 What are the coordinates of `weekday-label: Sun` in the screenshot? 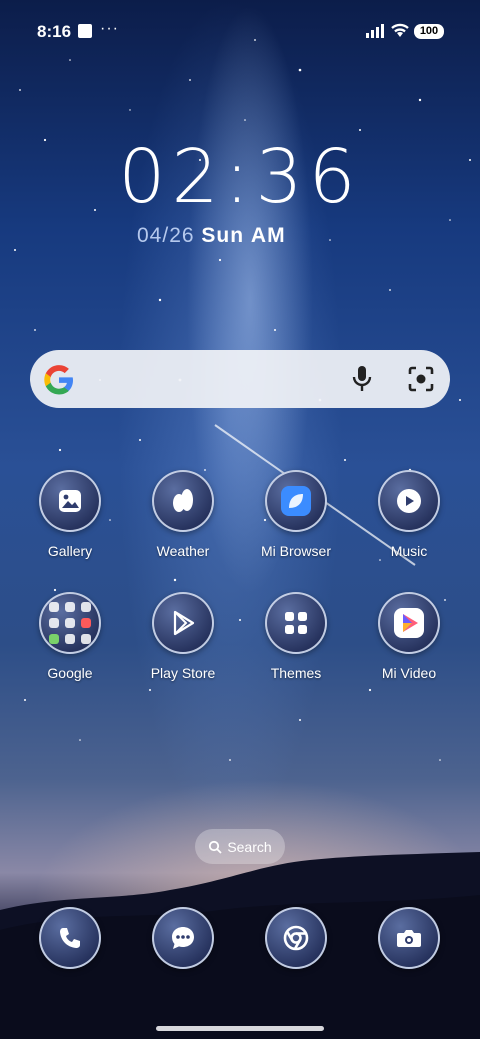 It's located at (223, 235).